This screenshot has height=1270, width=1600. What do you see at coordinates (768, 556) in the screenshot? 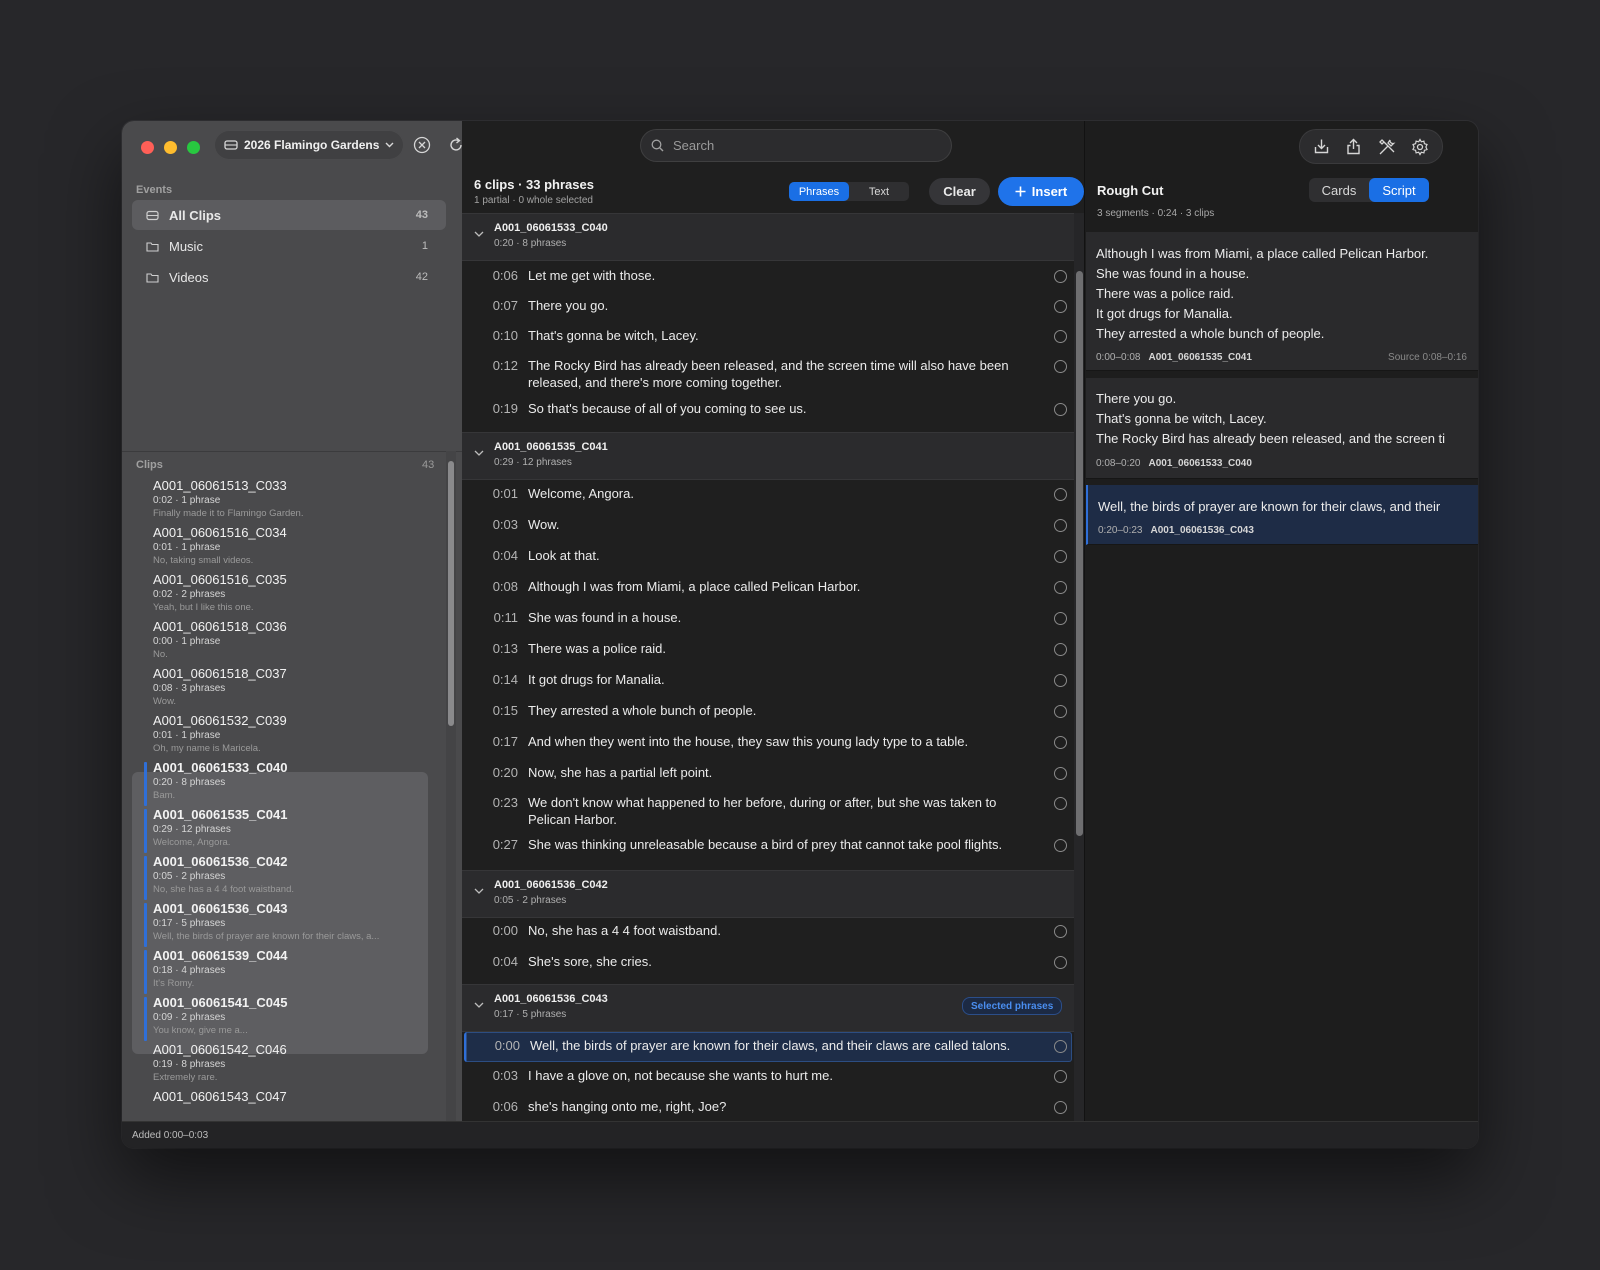
I see `phrase-row: 0:04 Look at that.` at bounding box center [768, 556].